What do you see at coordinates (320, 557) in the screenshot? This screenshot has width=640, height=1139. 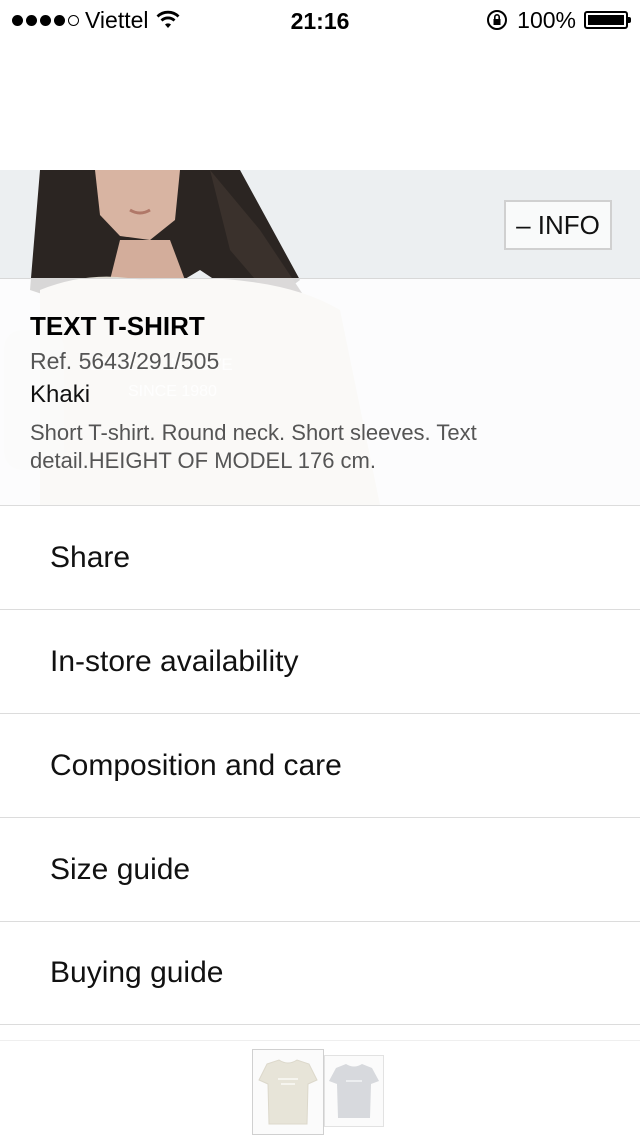 I see `menu-item-share: Share` at bounding box center [320, 557].